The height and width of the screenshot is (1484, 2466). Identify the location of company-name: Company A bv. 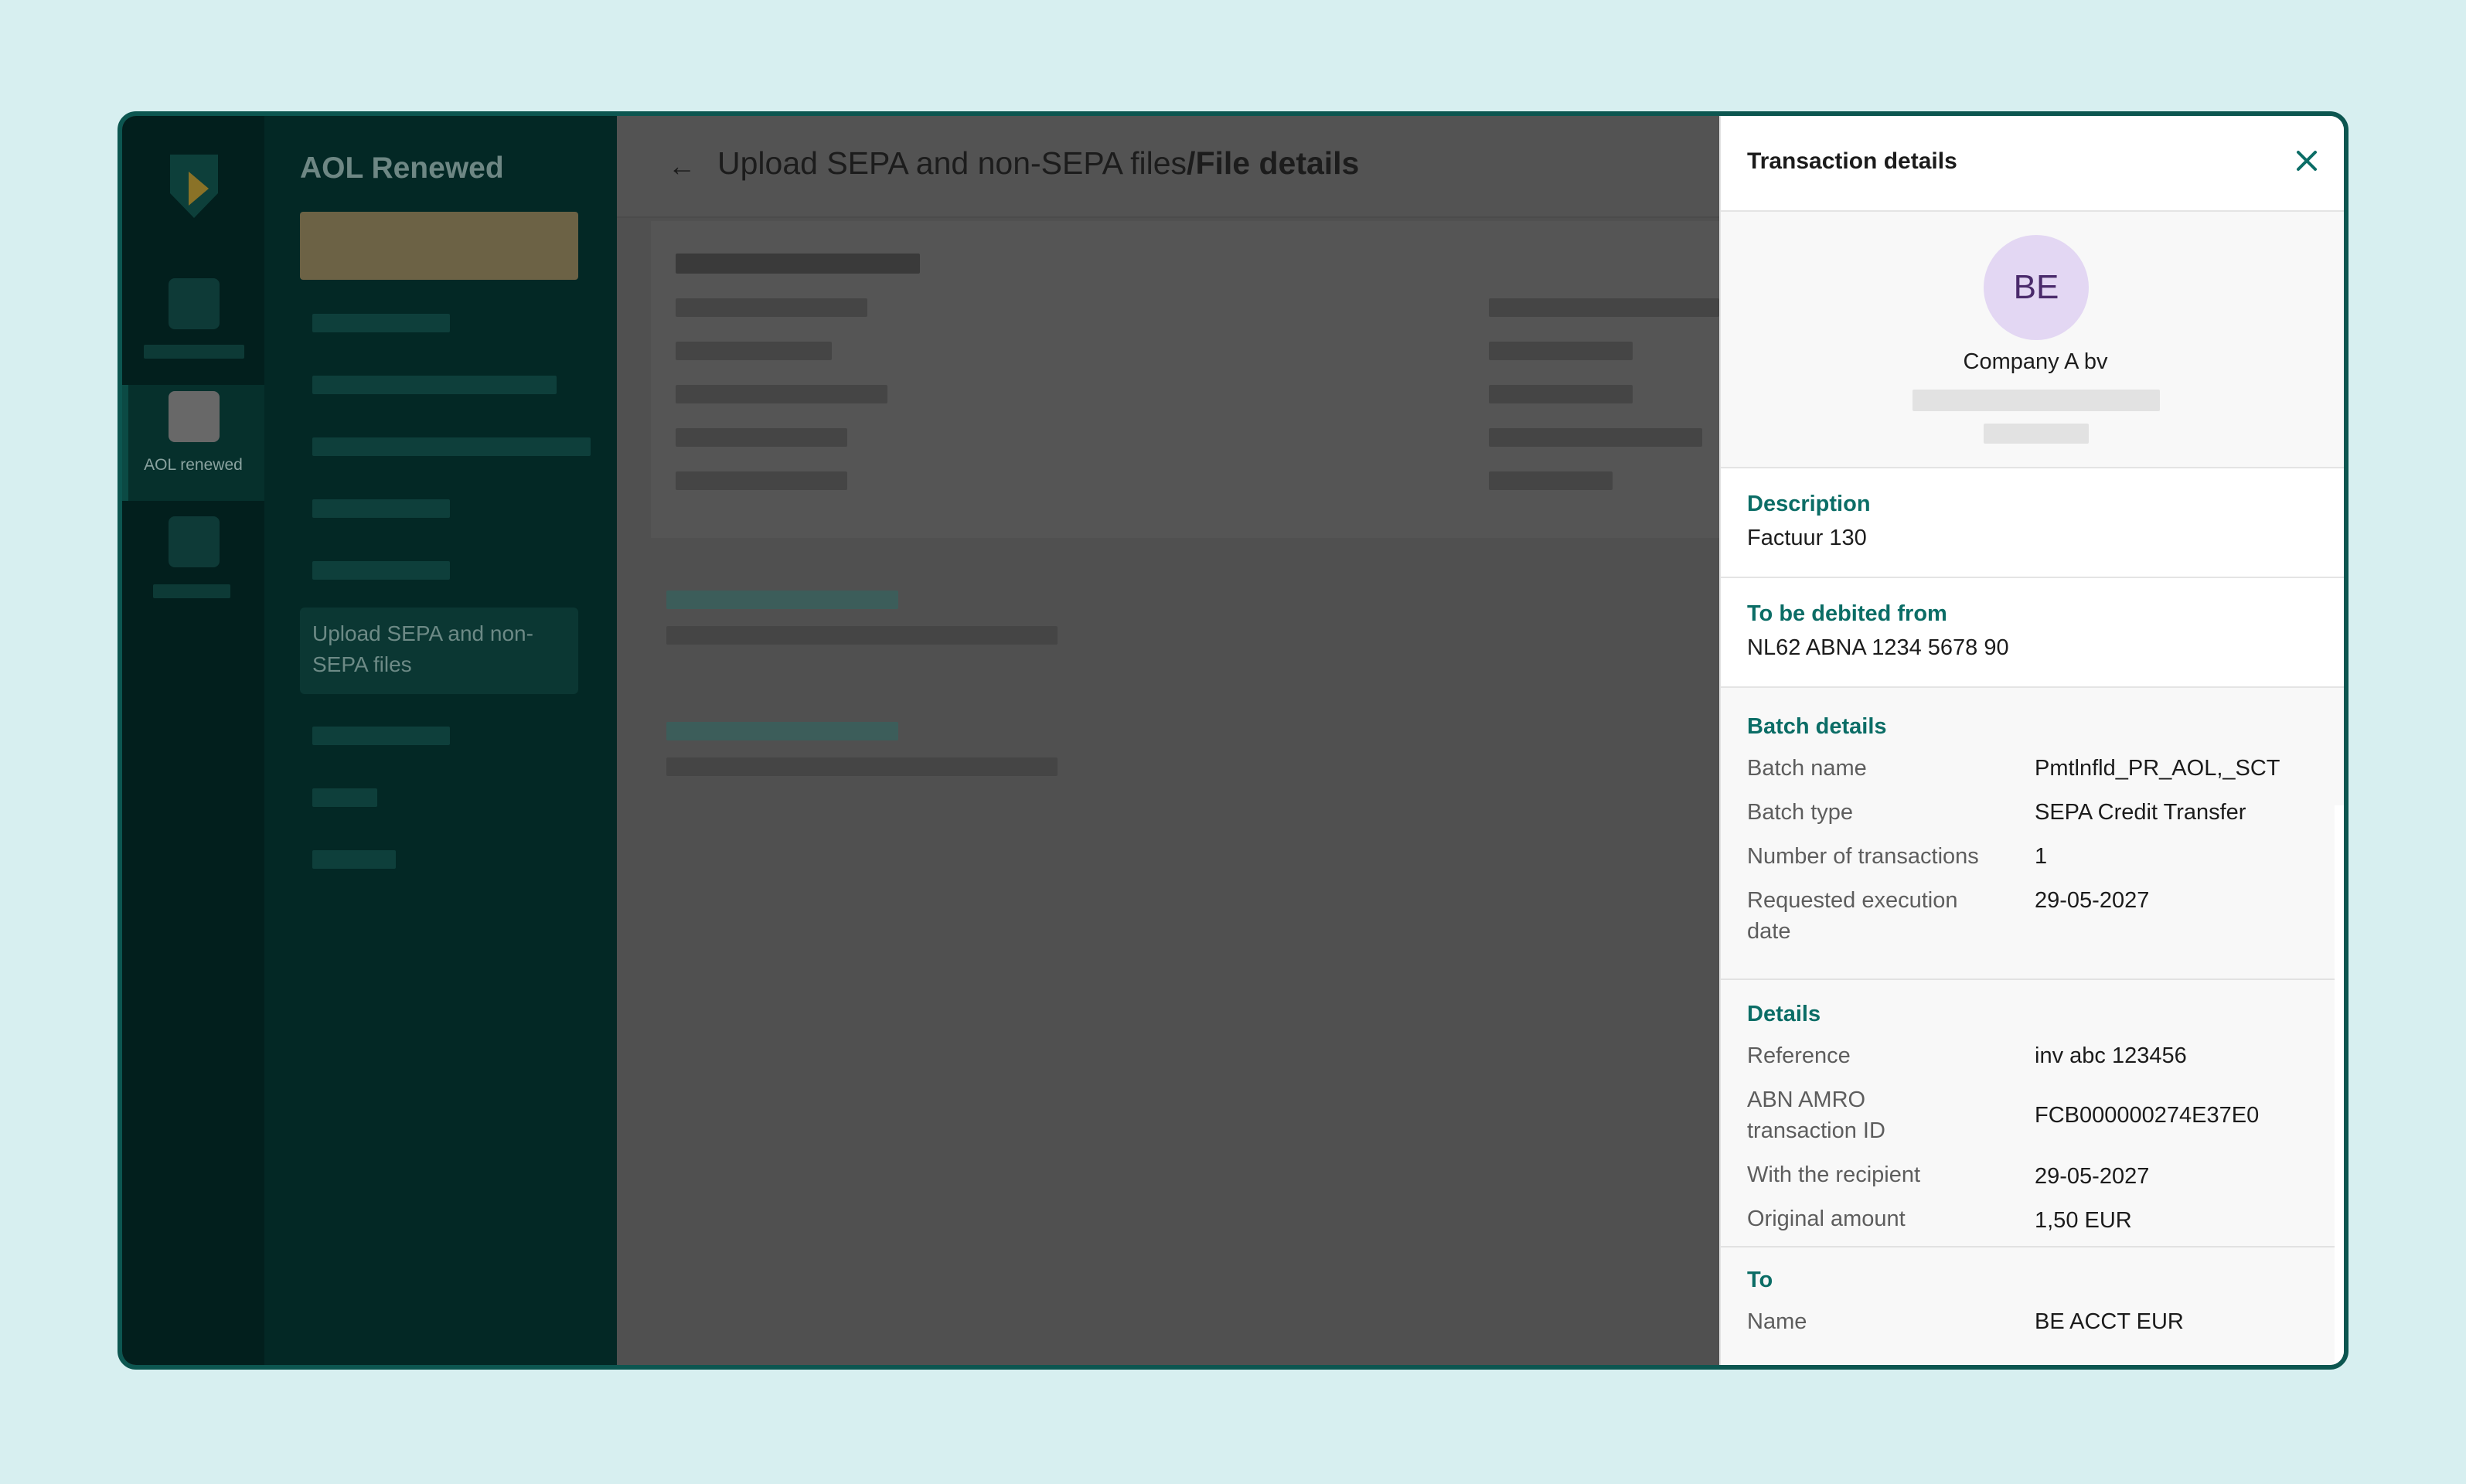
(2035, 361).